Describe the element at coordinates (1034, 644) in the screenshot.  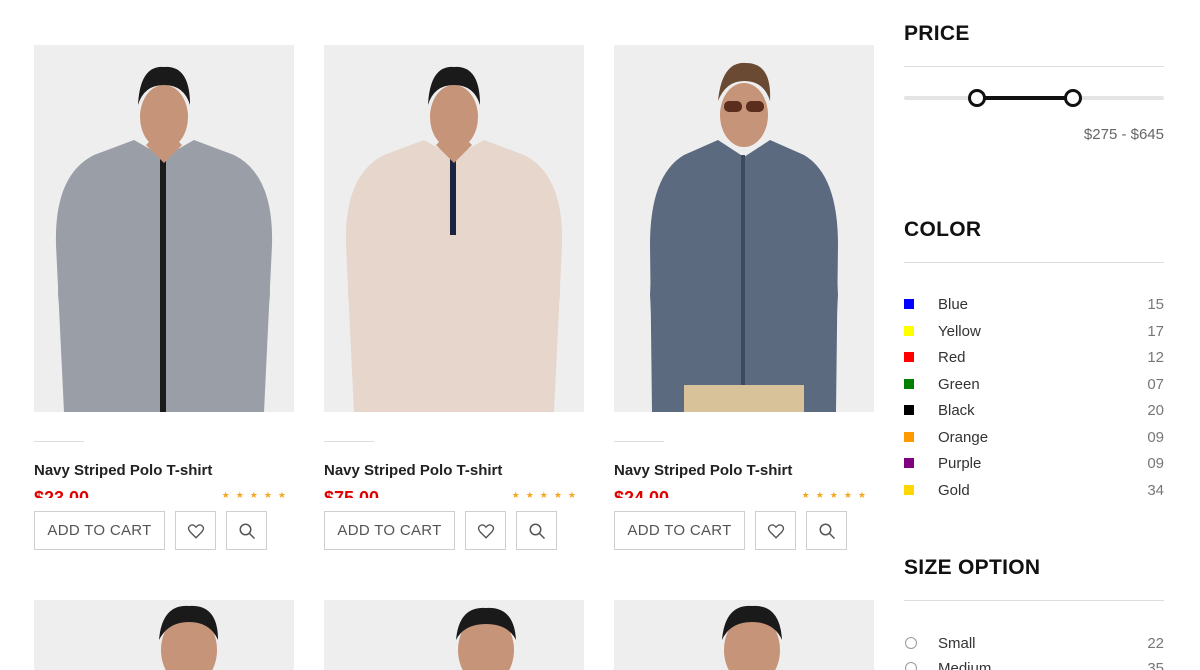
I see `size-option-small: Small 22` at that location.